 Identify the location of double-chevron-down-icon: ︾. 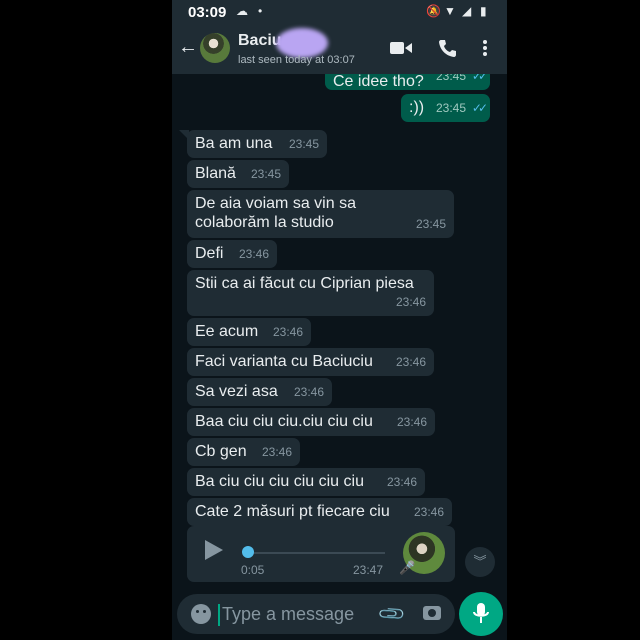
(480, 561).